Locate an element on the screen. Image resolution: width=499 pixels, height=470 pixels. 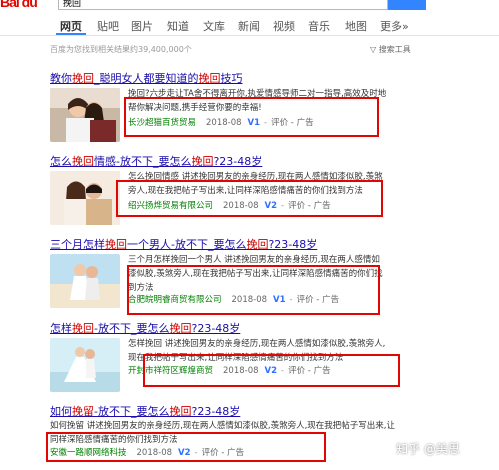
tab-wenku: 文库 is located at coordinates (214, 26).